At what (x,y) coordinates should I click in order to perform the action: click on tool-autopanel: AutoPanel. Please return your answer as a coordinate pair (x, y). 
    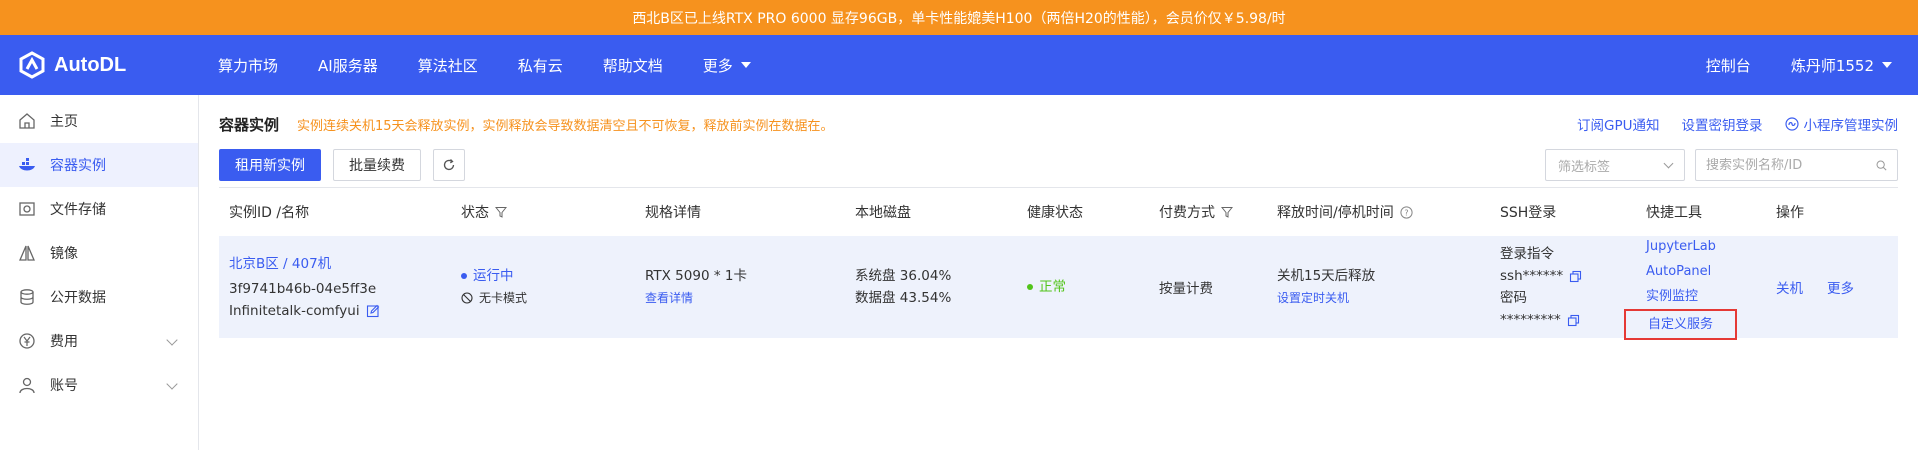
    Looking at the image, I should click on (1678, 271).